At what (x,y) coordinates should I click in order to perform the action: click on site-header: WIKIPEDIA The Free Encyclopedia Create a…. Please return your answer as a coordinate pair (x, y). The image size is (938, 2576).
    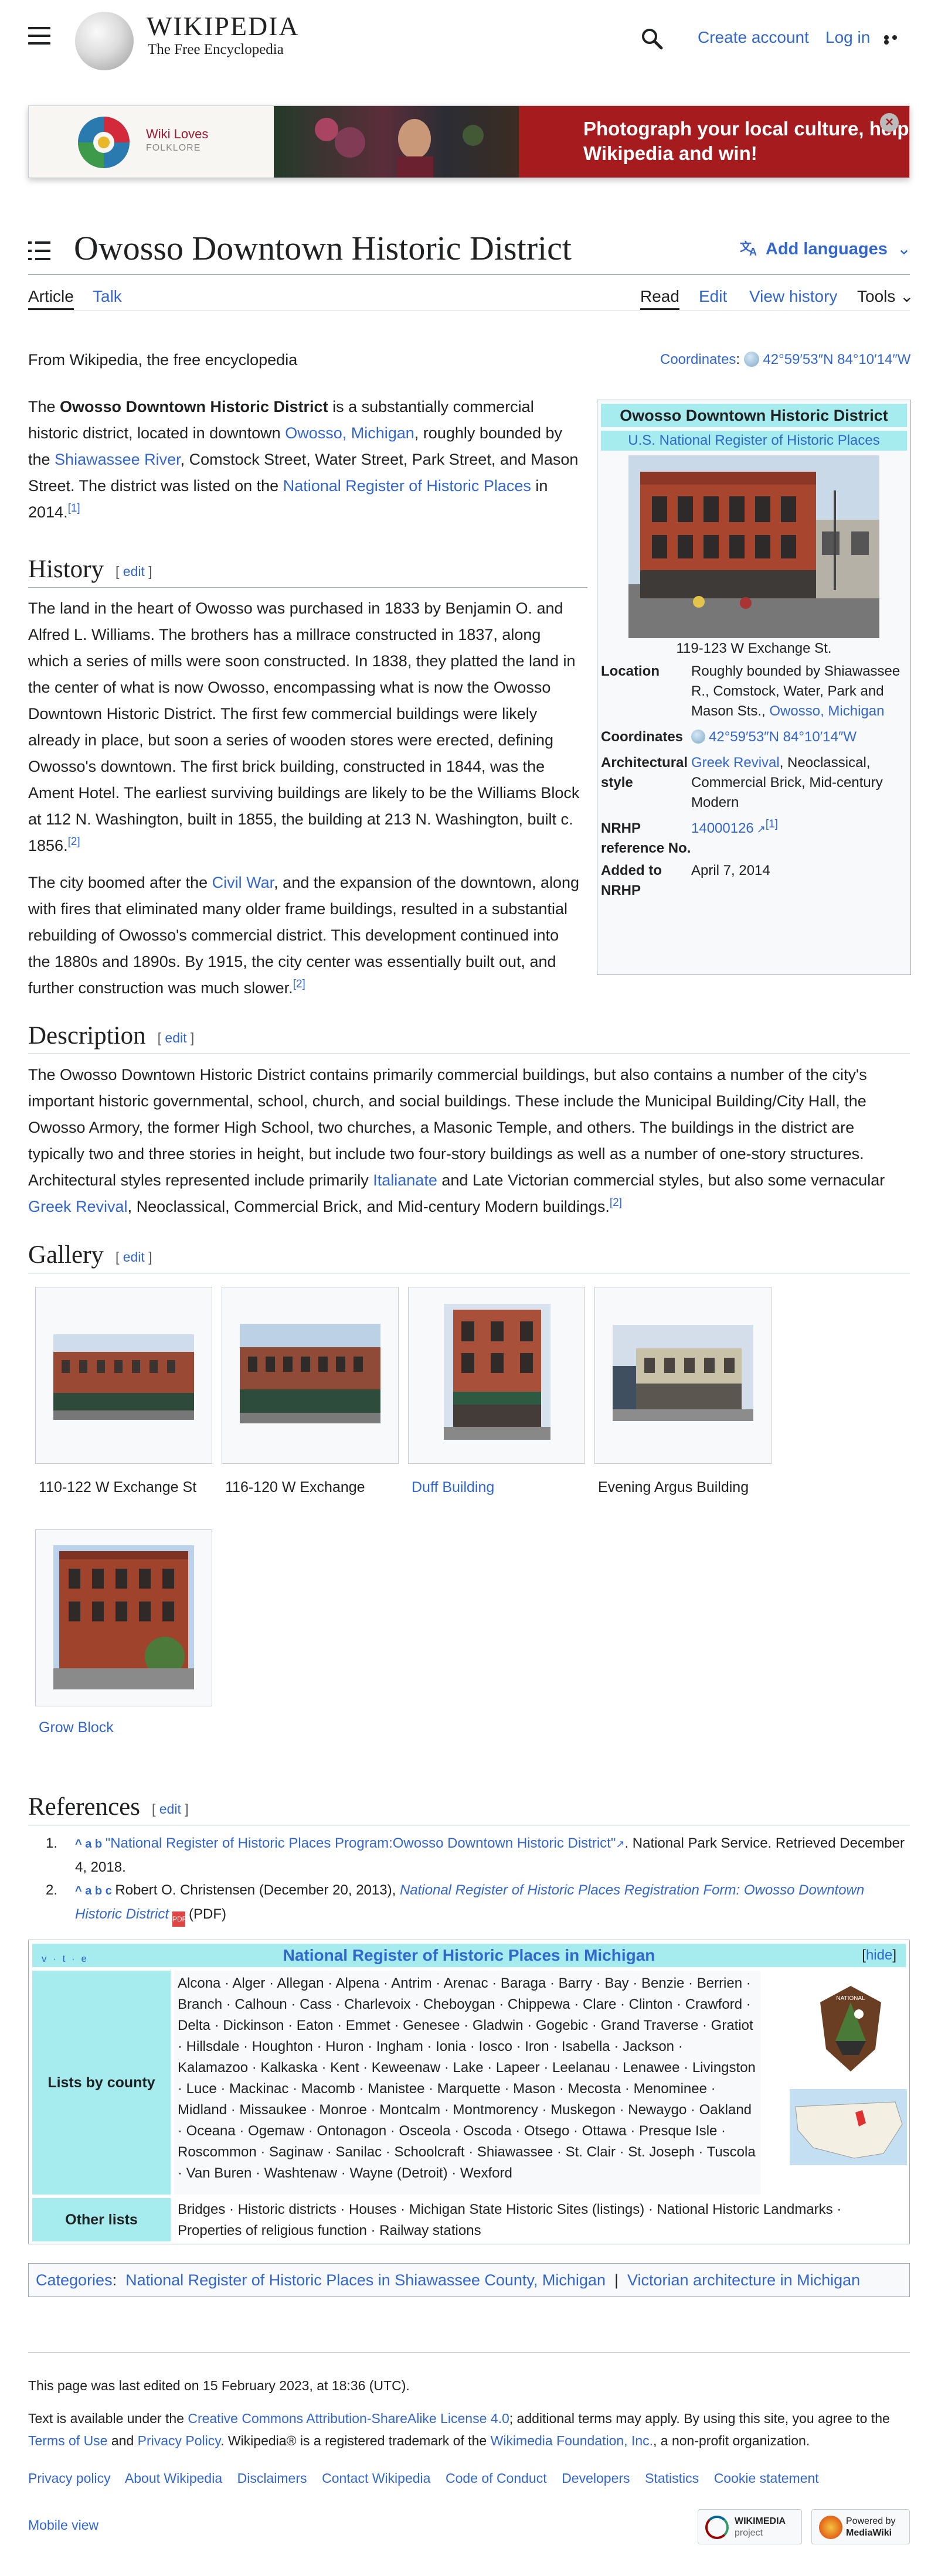
    Looking at the image, I should click on (469, 37).